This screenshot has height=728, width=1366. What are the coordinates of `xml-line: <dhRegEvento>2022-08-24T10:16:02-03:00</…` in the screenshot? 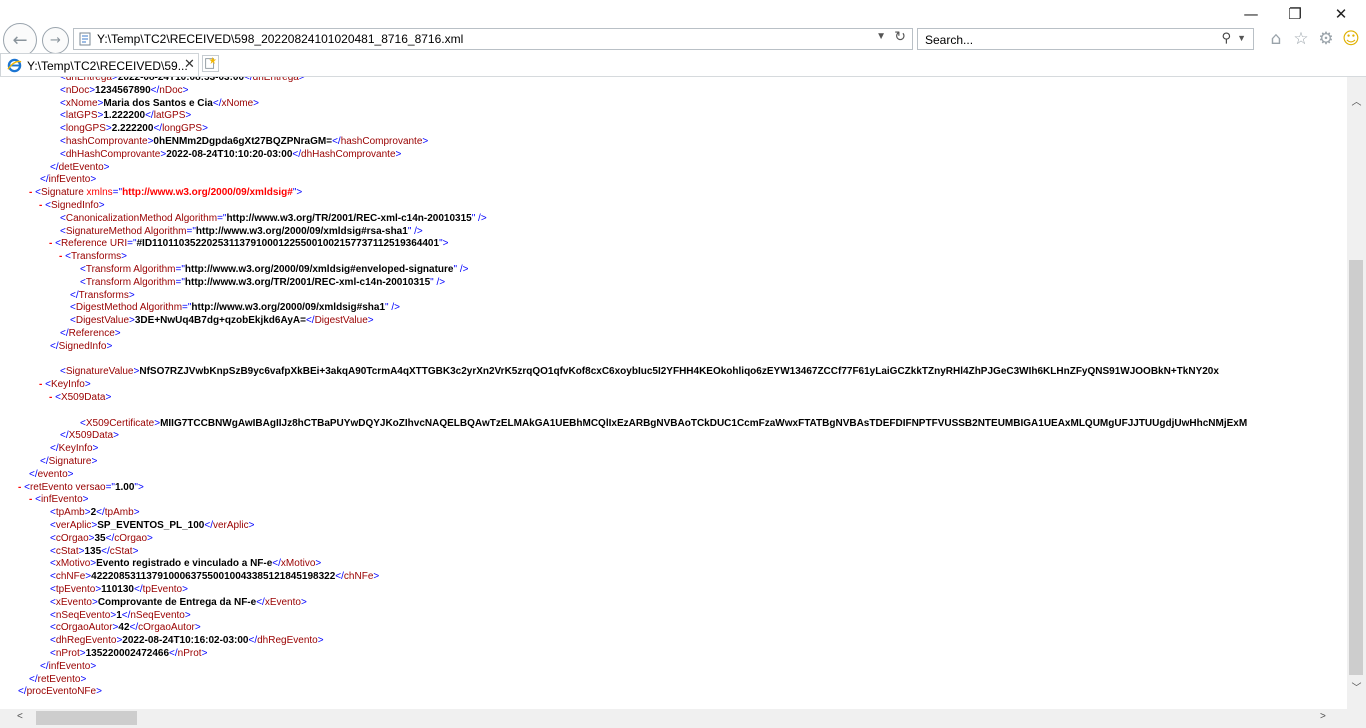 It's located at (187, 641).